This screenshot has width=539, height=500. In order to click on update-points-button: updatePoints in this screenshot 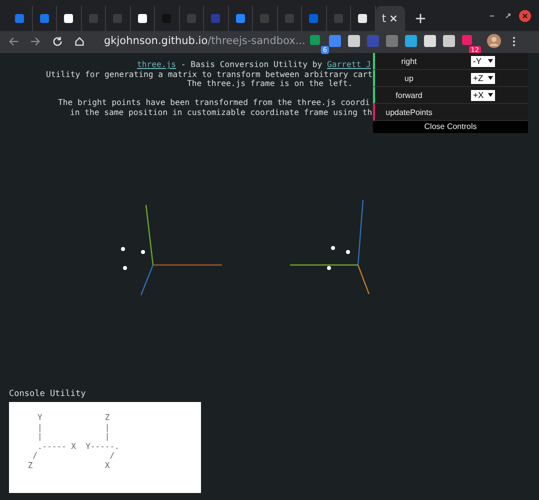, I will do `click(409, 112)`.